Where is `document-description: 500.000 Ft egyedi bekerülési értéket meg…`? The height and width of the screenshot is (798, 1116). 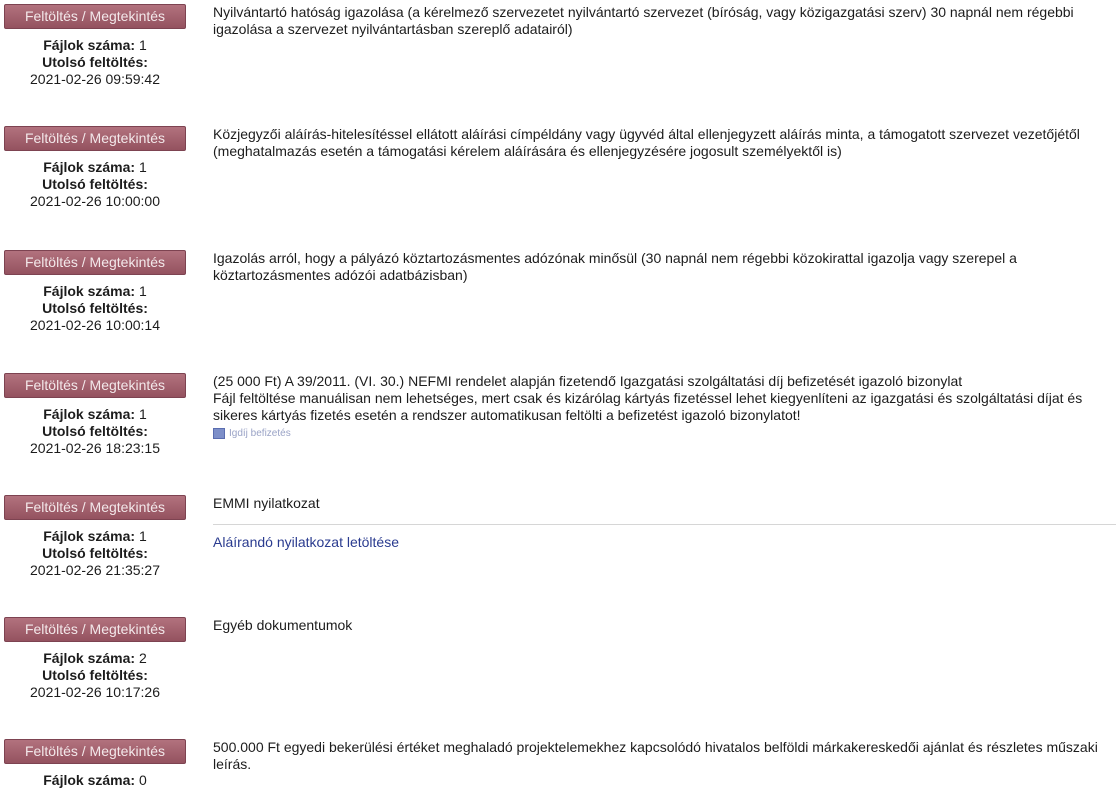 document-description: 500.000 Ft egyedi bekerülési értéket meg… is located at coordinates (660, 756).